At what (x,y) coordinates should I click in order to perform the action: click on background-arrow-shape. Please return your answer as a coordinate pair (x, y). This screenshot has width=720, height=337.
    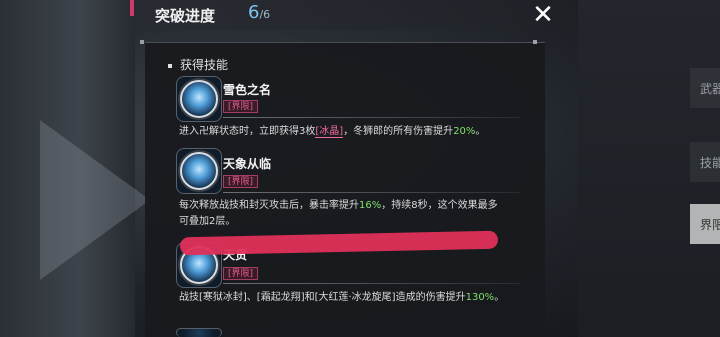
    Looking at the image, I should click on (95, 200).